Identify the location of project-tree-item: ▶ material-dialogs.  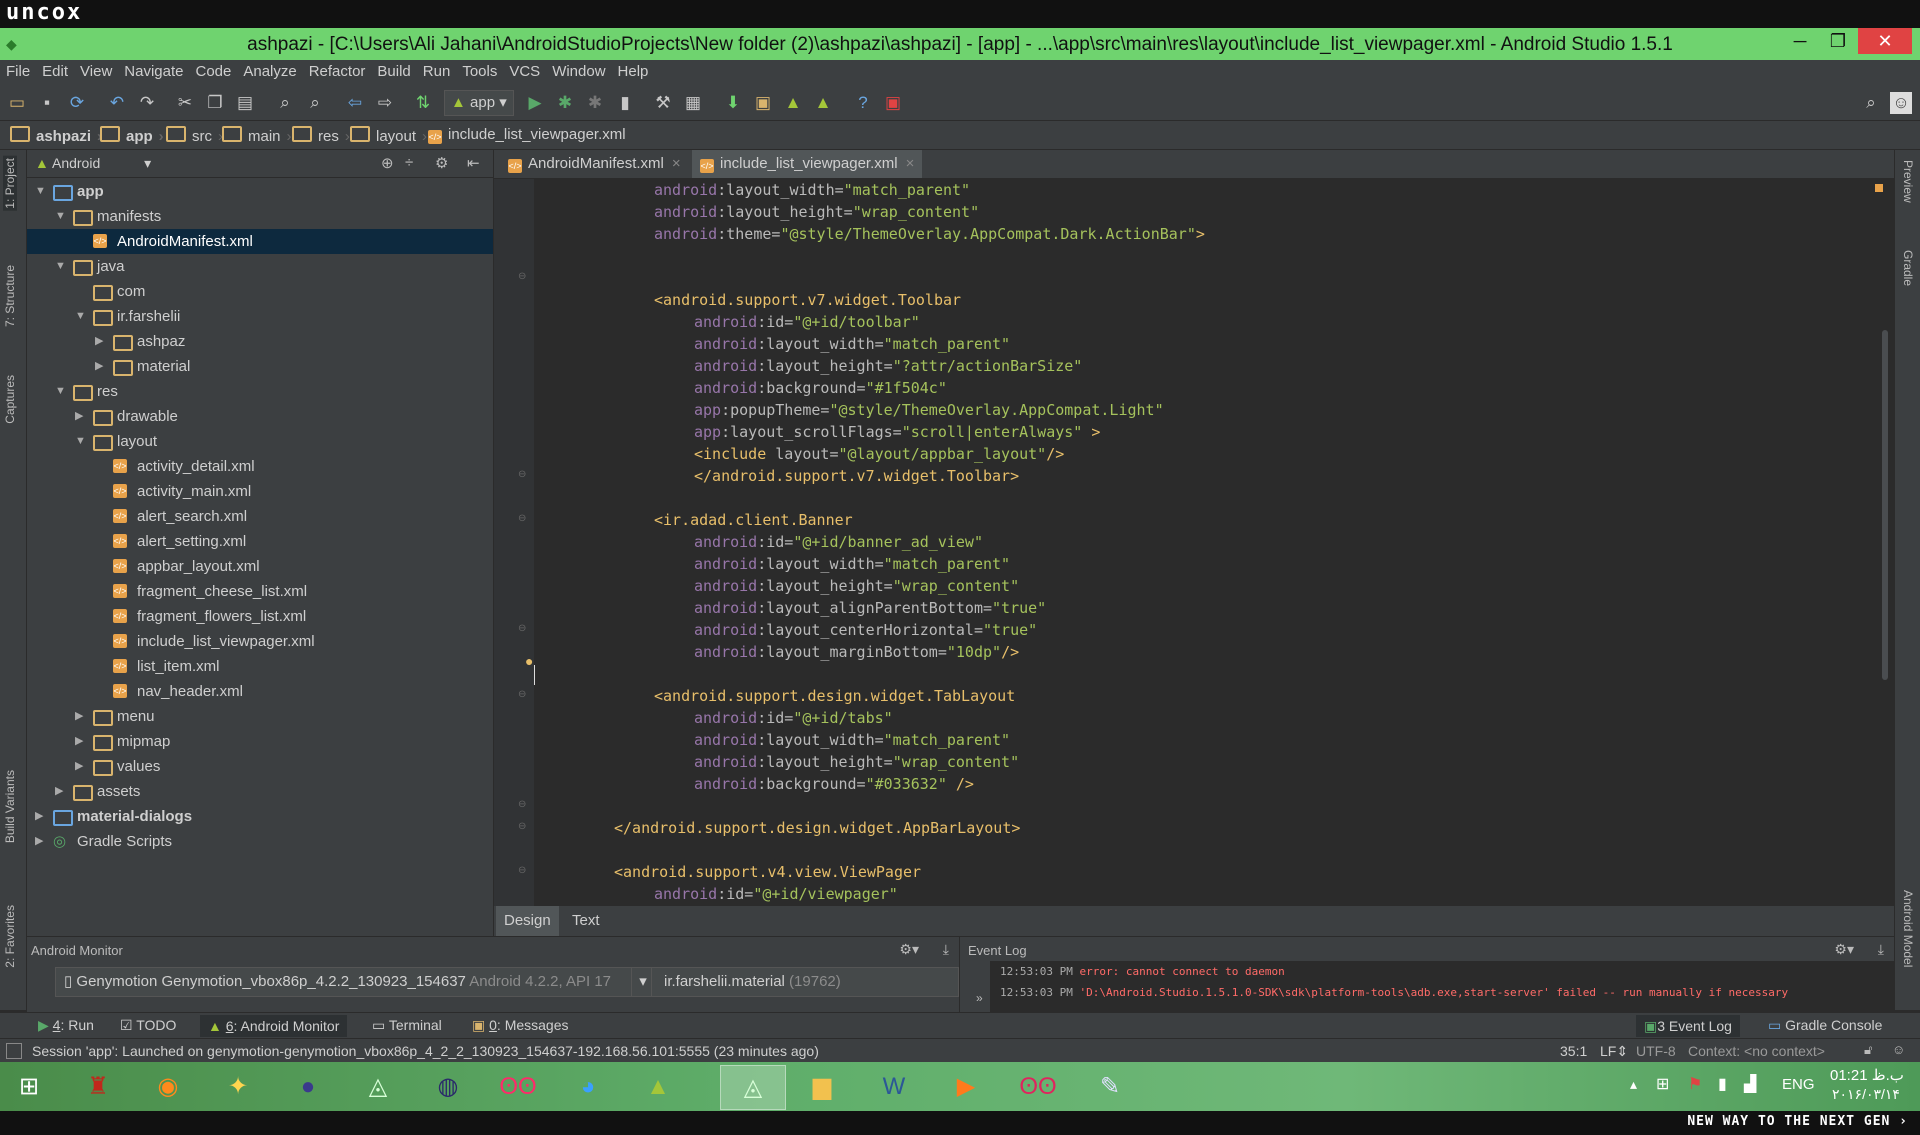
(260, 816).